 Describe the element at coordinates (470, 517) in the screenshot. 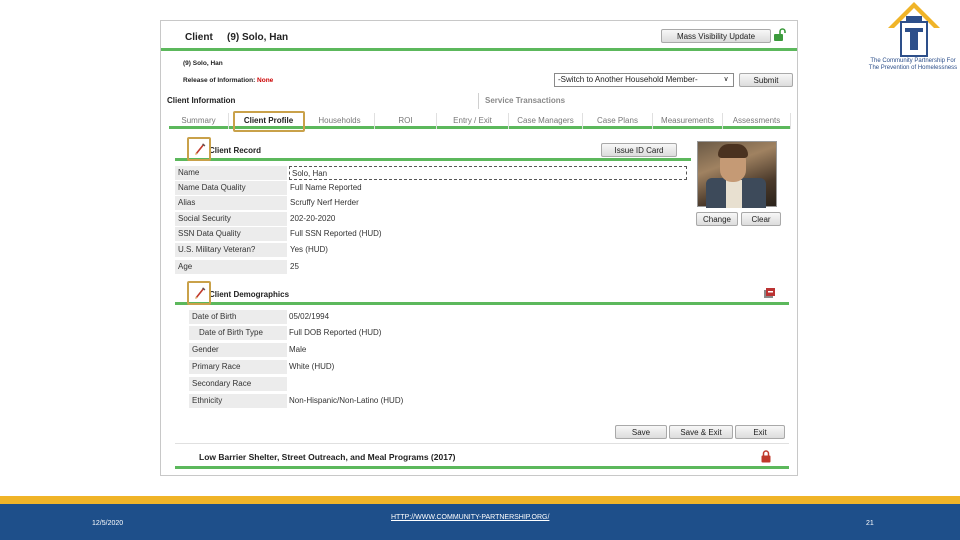

I see `footer-url-link: HTTP://WWW.COMMUNITY-PARTNERSHIP.ORG/` at that location.